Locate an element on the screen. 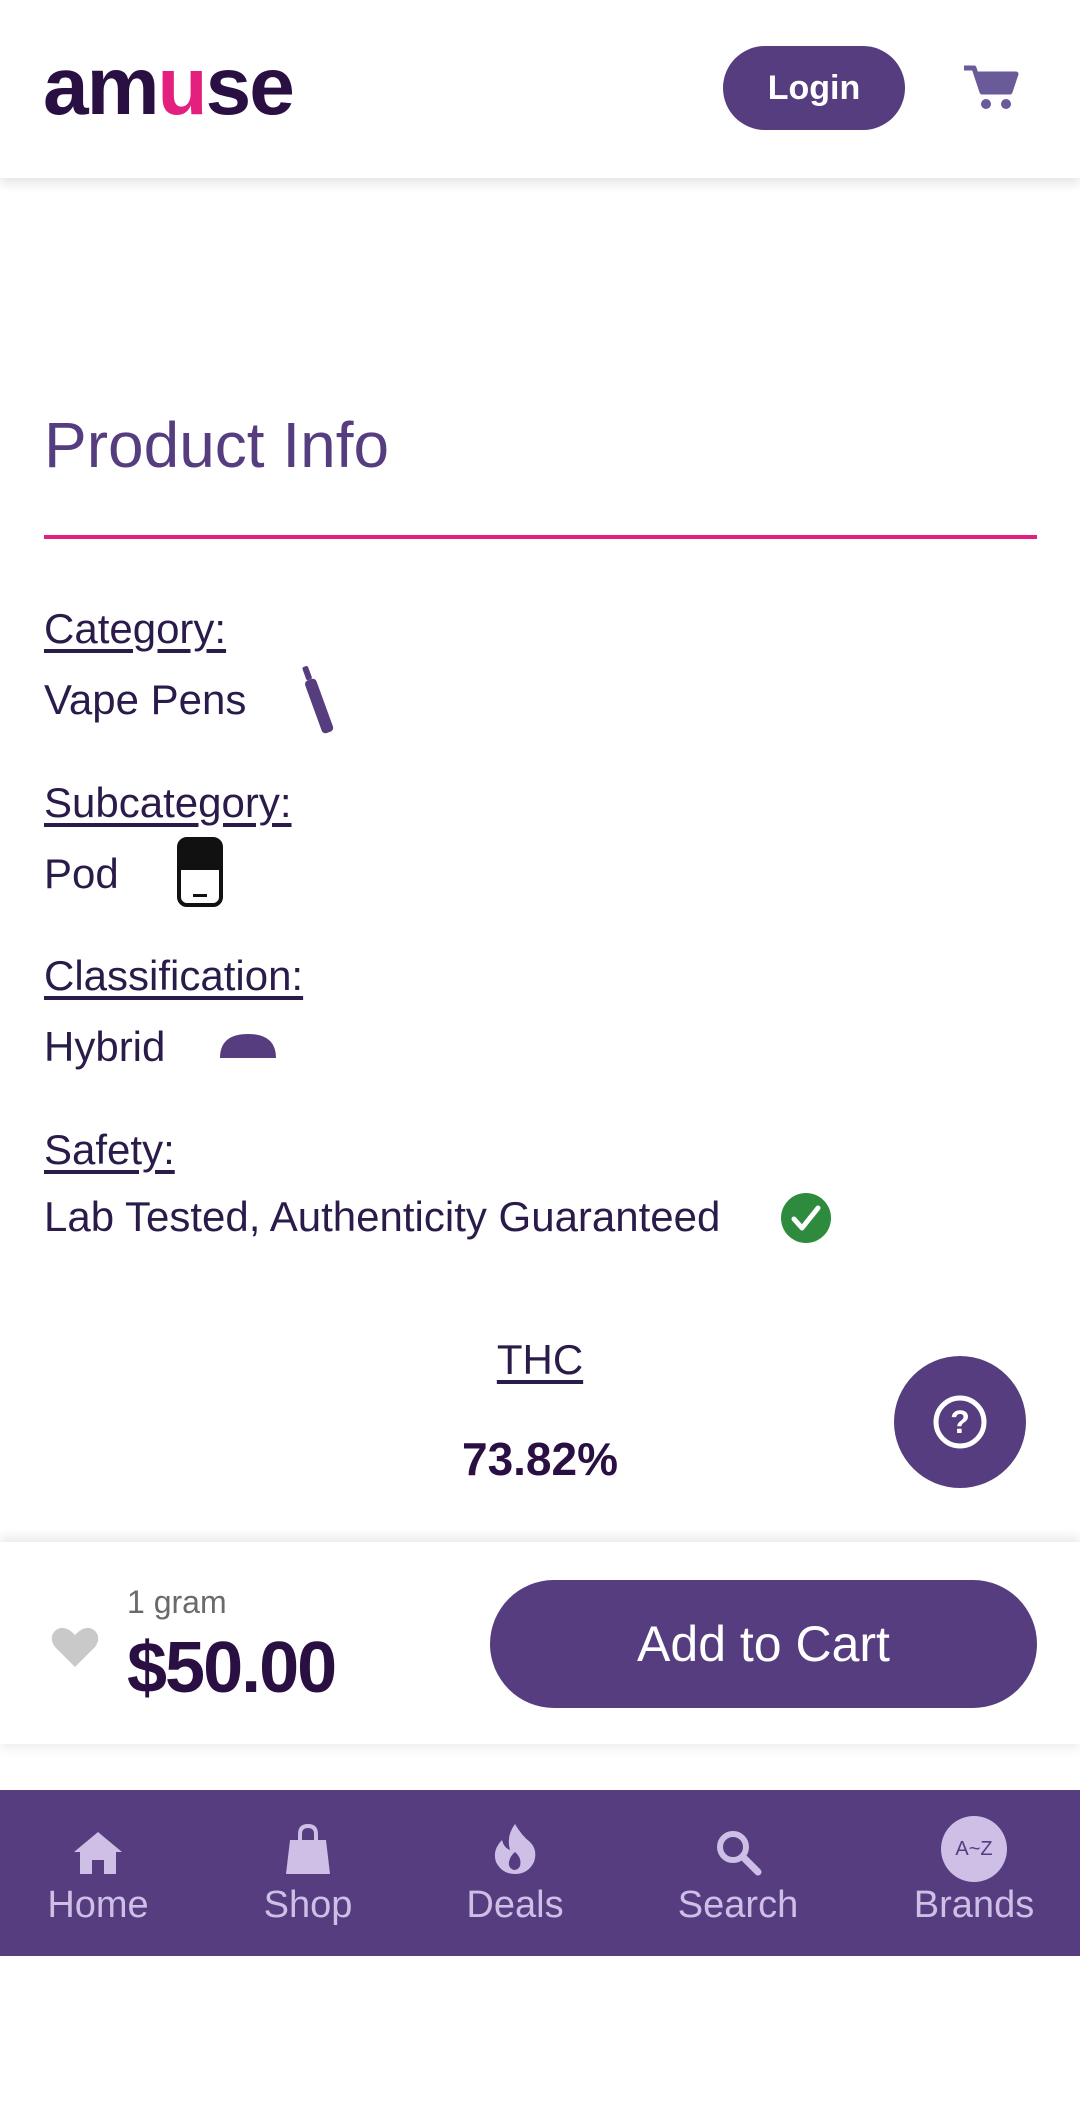 Image resolution: width=1080 pixels, height=2110 pixels. nav-home: Home is located at coordinates (98, 1873).